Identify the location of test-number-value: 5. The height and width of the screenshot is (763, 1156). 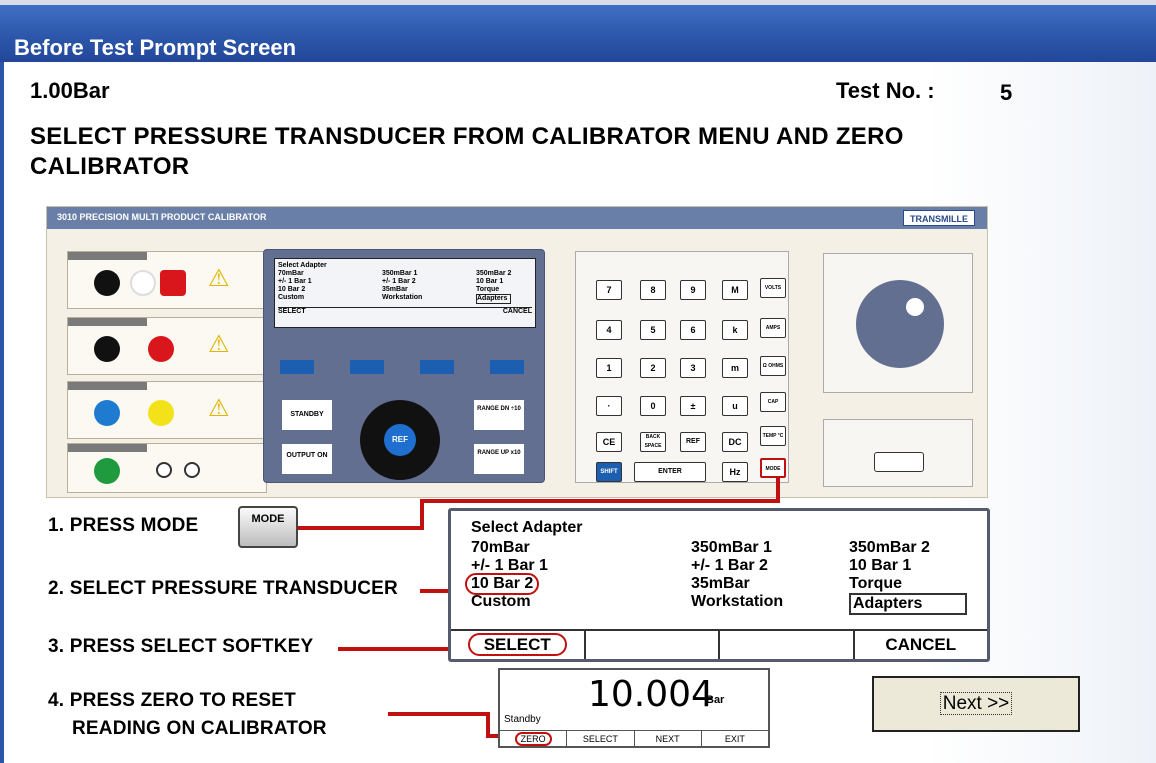
(1006, 92).